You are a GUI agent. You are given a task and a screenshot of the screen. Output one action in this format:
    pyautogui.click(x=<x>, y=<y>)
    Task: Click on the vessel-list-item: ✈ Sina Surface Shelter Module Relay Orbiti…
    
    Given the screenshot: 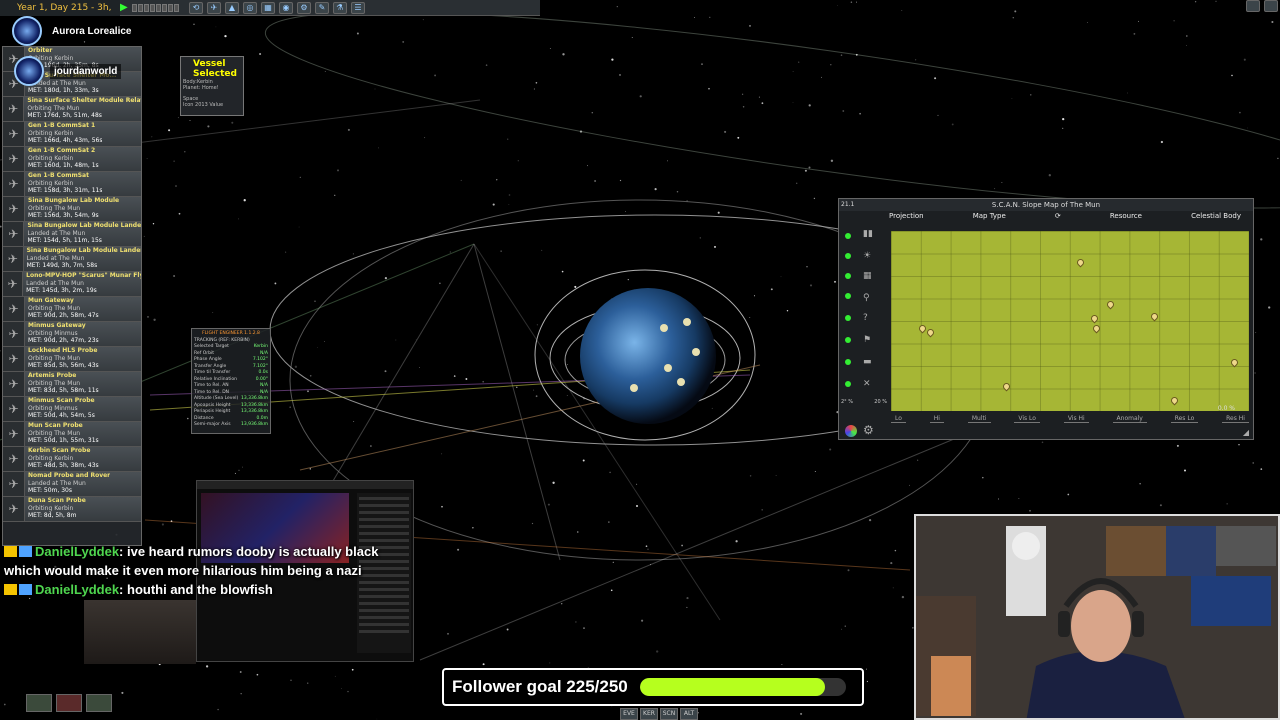 What is the action you would take?
    pyautogui.click(x=72, y=109)
    